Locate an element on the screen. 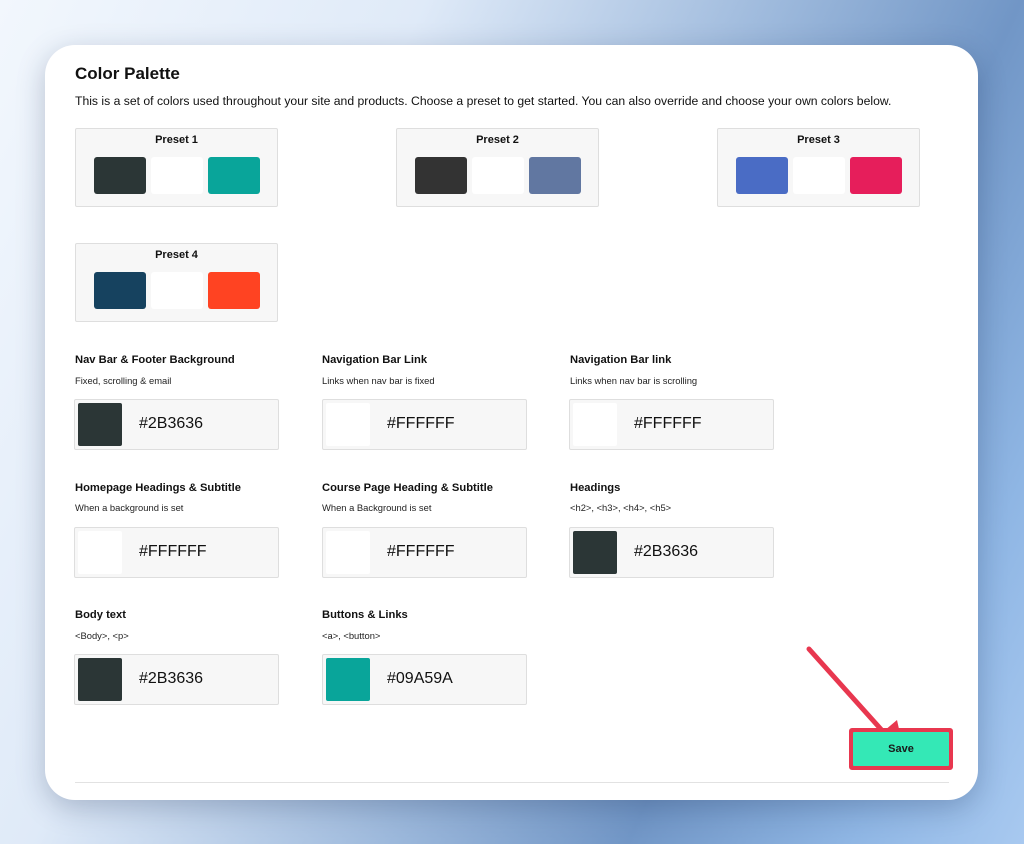  color-field-homepage-headings: #FFFFFF is located at coordinates (176, 552).